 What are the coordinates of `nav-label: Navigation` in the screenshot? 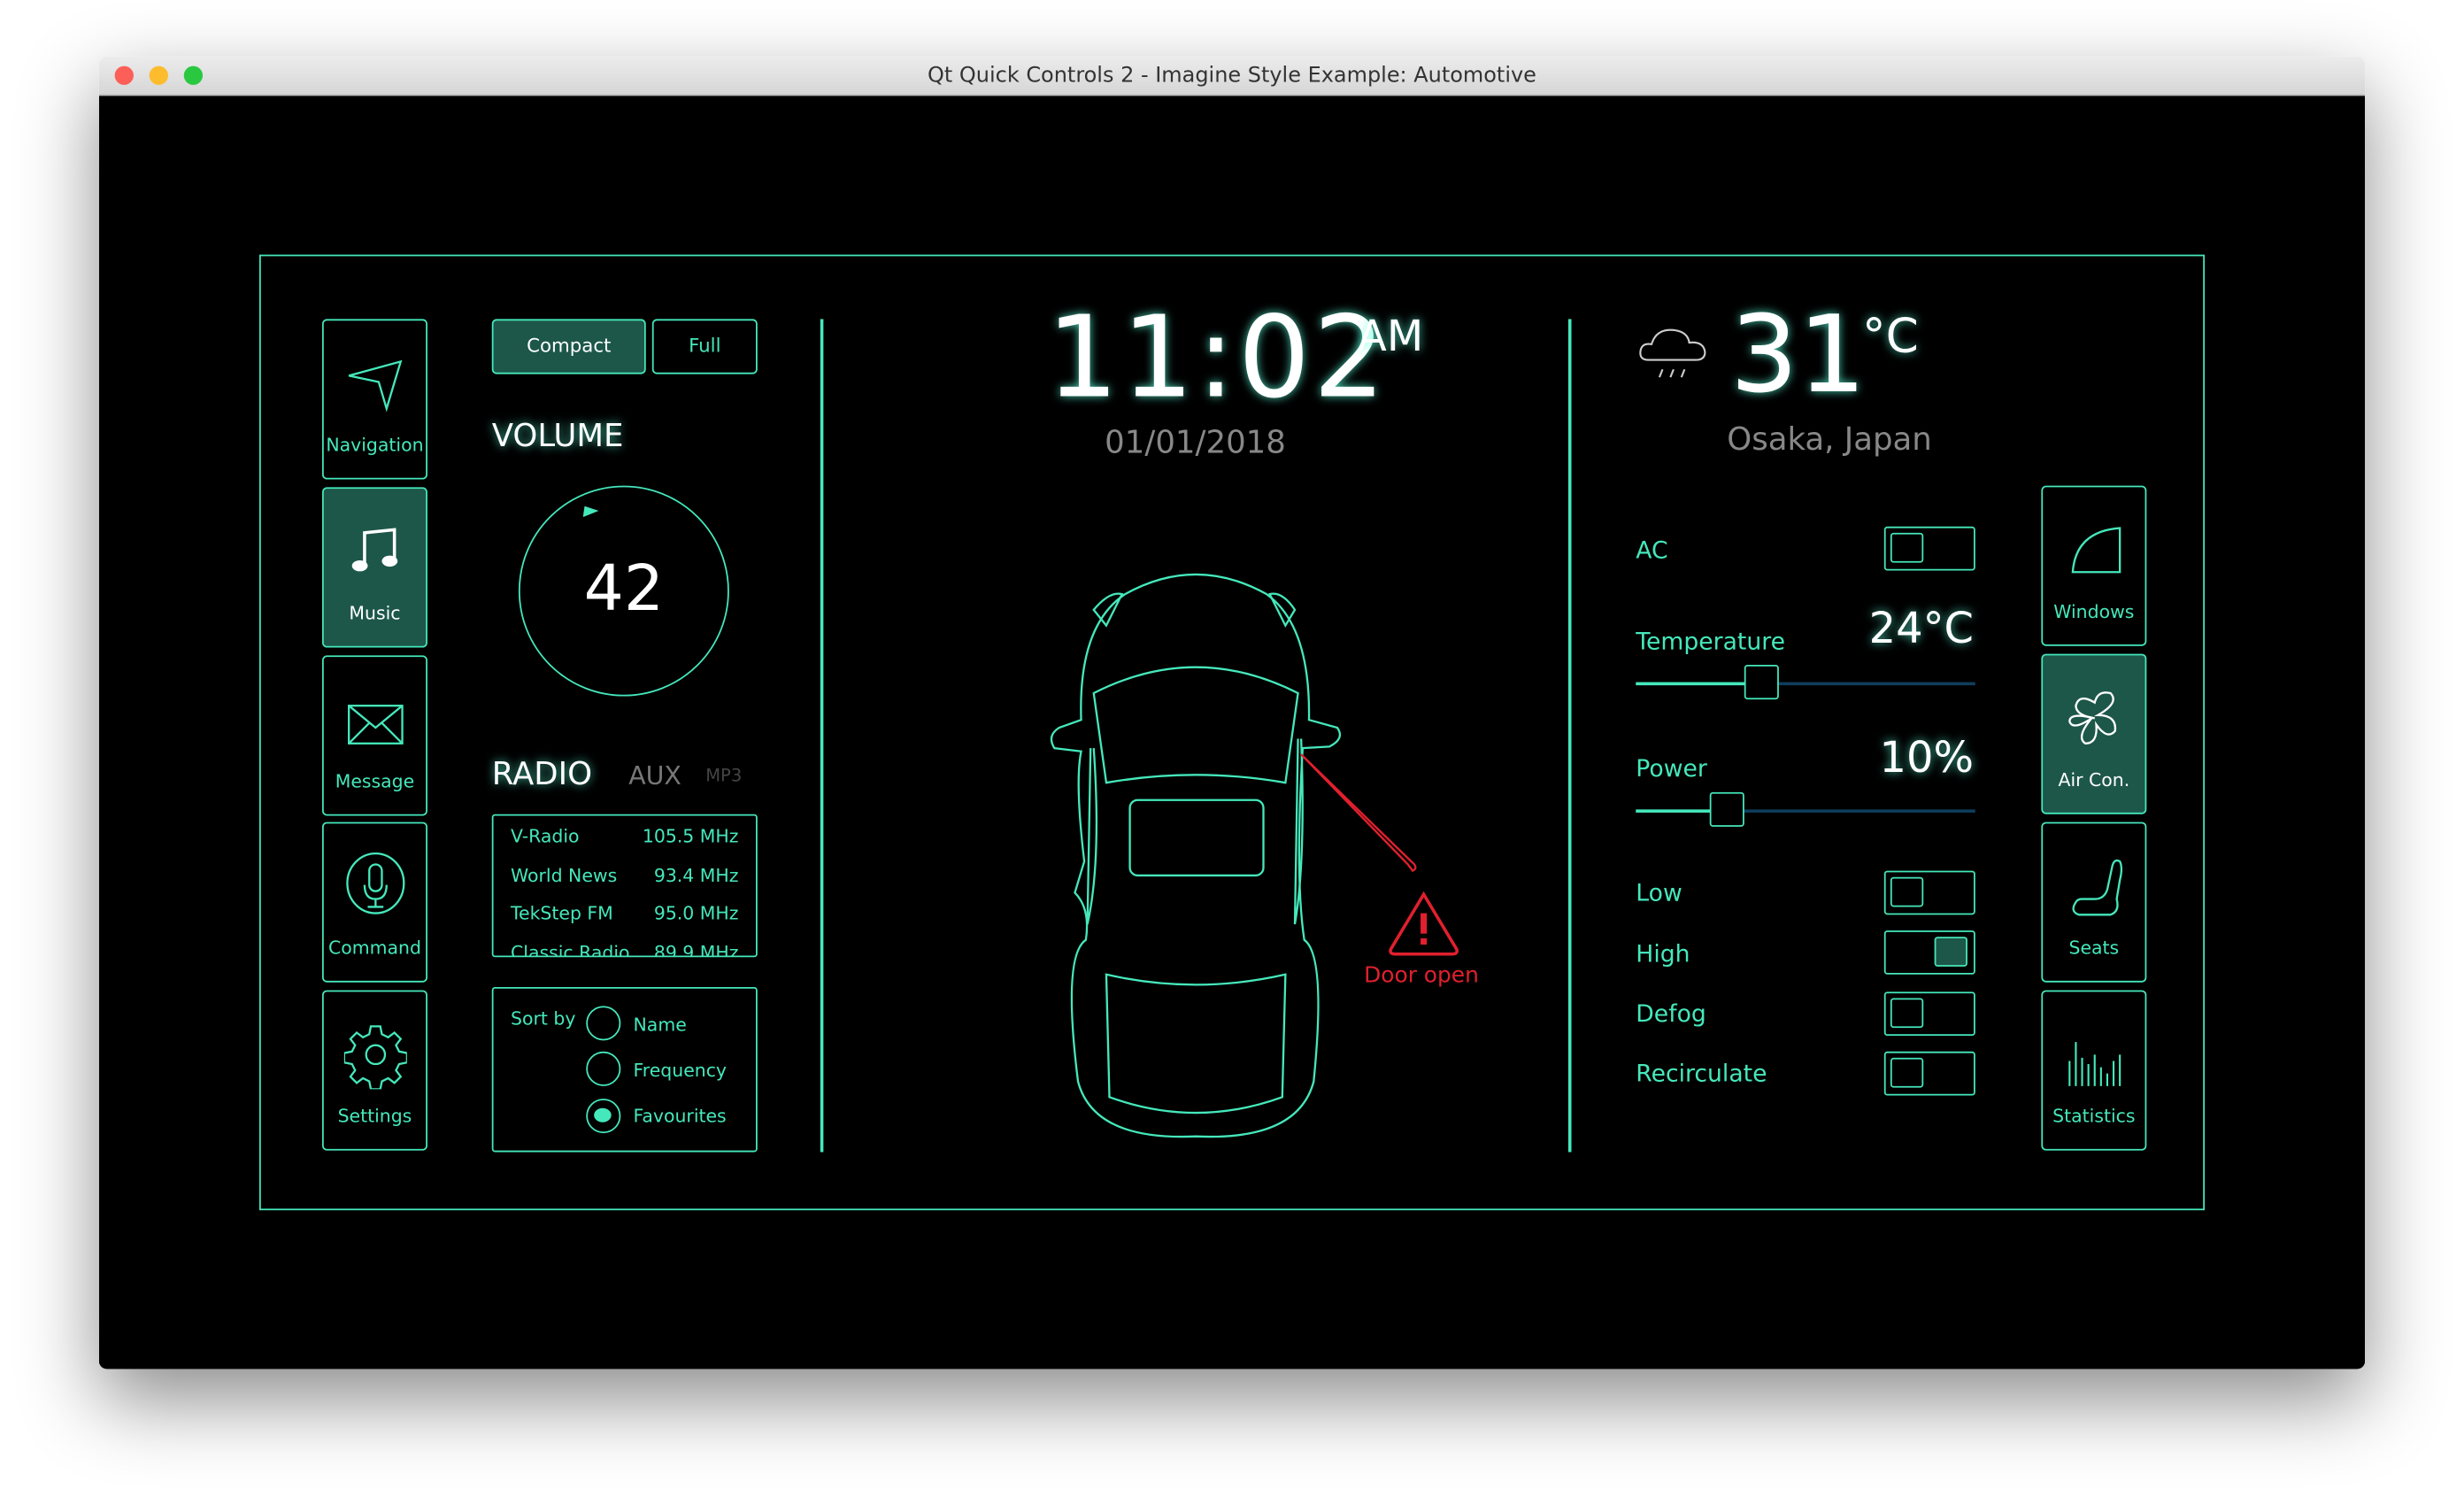 It's located at (375, 445).